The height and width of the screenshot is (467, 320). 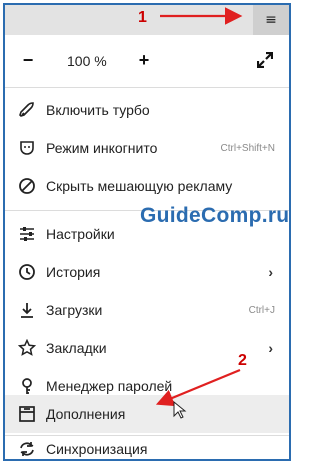 What do you see at coordinates (265, 60) in the screenshot?
I see `fullscreen-icon` at bounding box center [265, 60].